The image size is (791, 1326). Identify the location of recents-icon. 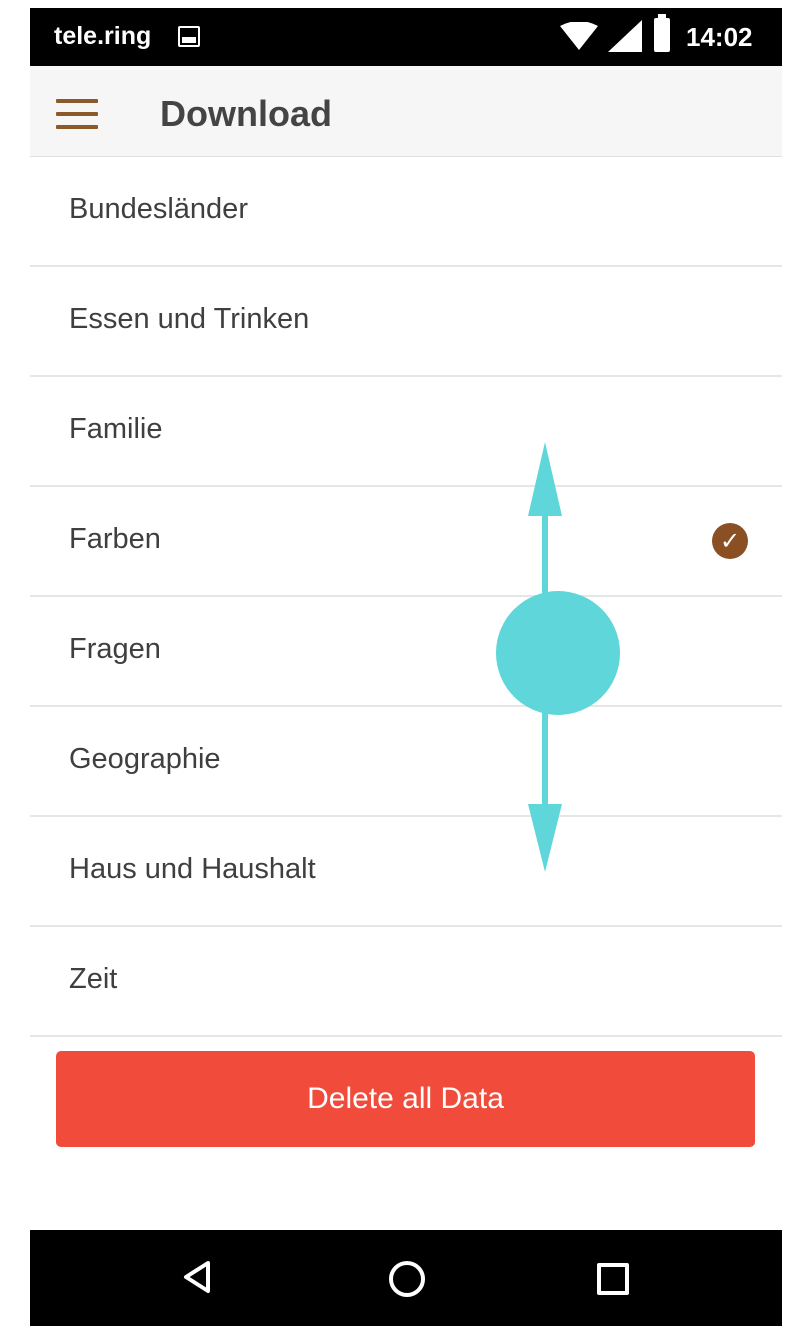
(613, 1279).